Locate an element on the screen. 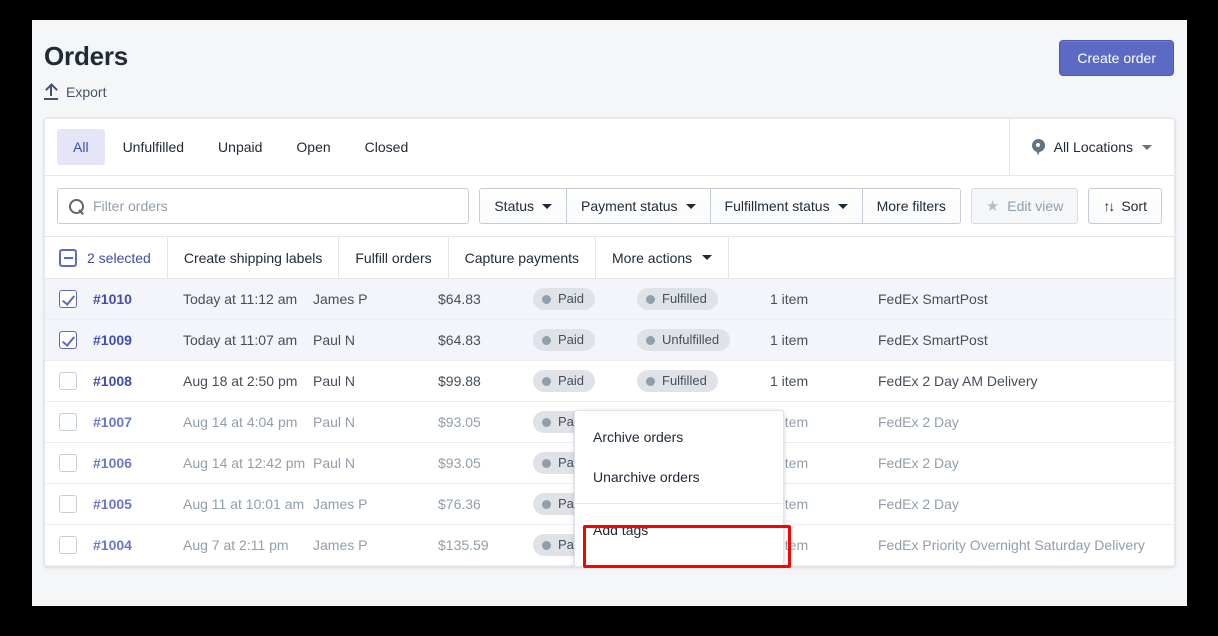 Image resolution: width=1218 pixels, height=636 pixels. more-actions-label: More actions is located at coordinates (652, 257).